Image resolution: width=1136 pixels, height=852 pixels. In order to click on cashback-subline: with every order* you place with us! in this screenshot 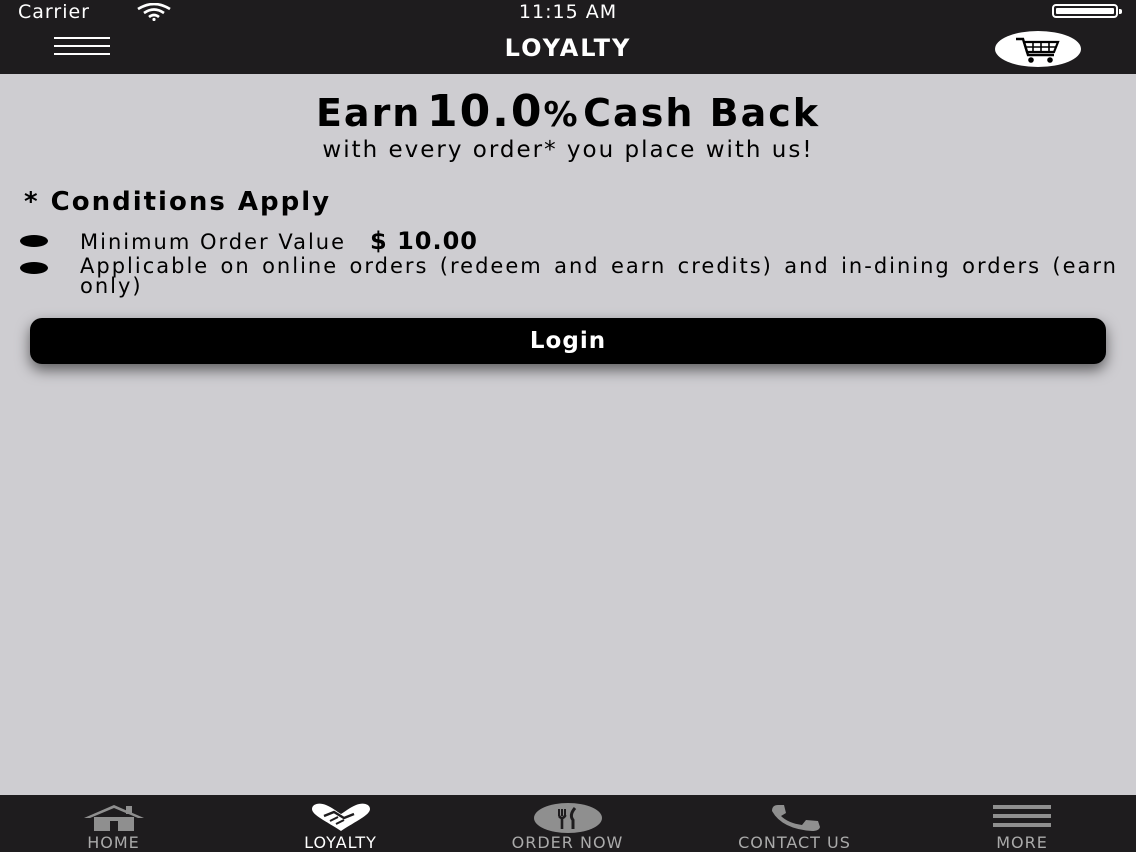, I will do `click(568, 150)`.